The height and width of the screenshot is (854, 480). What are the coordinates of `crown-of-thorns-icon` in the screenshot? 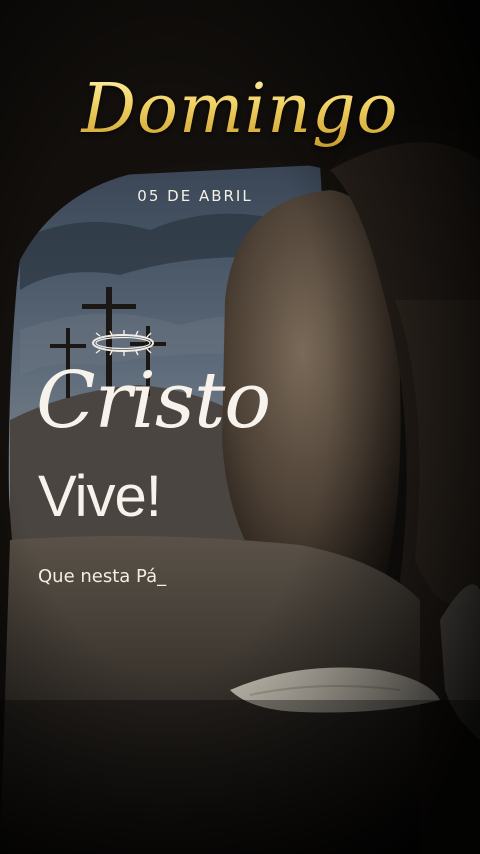 It's located at (123, 343).